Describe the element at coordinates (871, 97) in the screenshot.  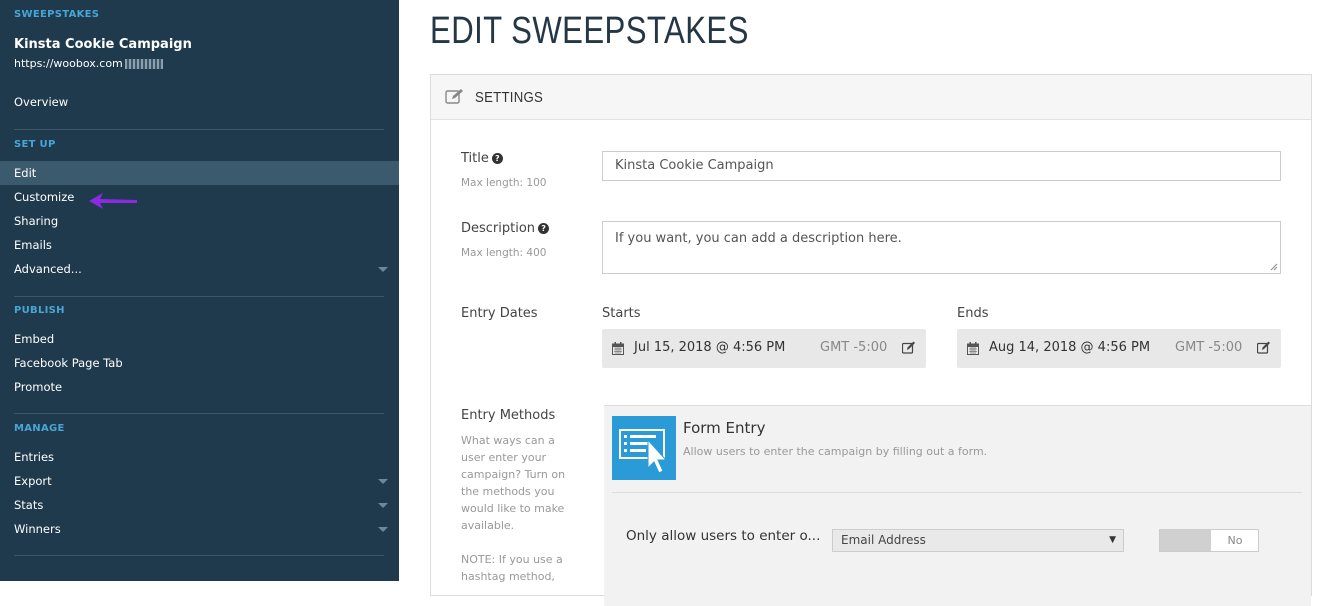
I see `panel-header: SETTINGS` at that location.